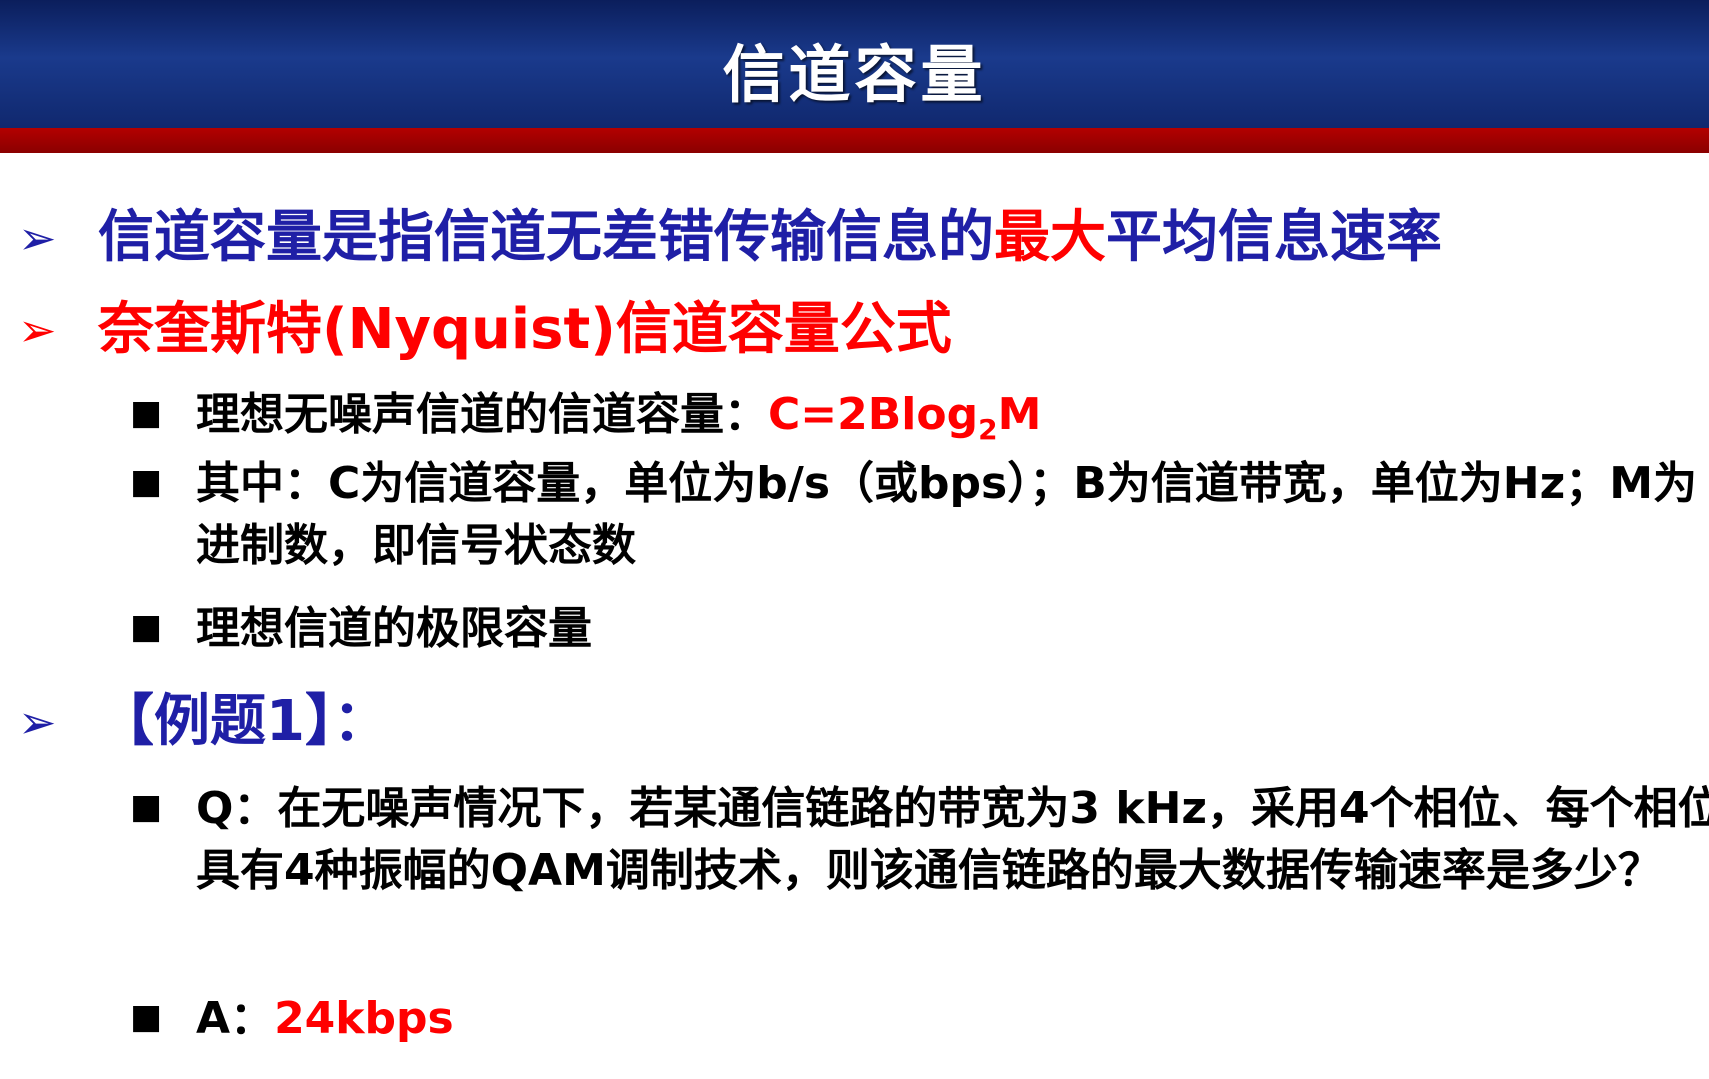 The image size is (1709, 1079). What do you see at coordinates (394, 628) in the screenshot?
I see `limit-capacity-text: 理想信道的极限容量` at bounding box center [394, 628].